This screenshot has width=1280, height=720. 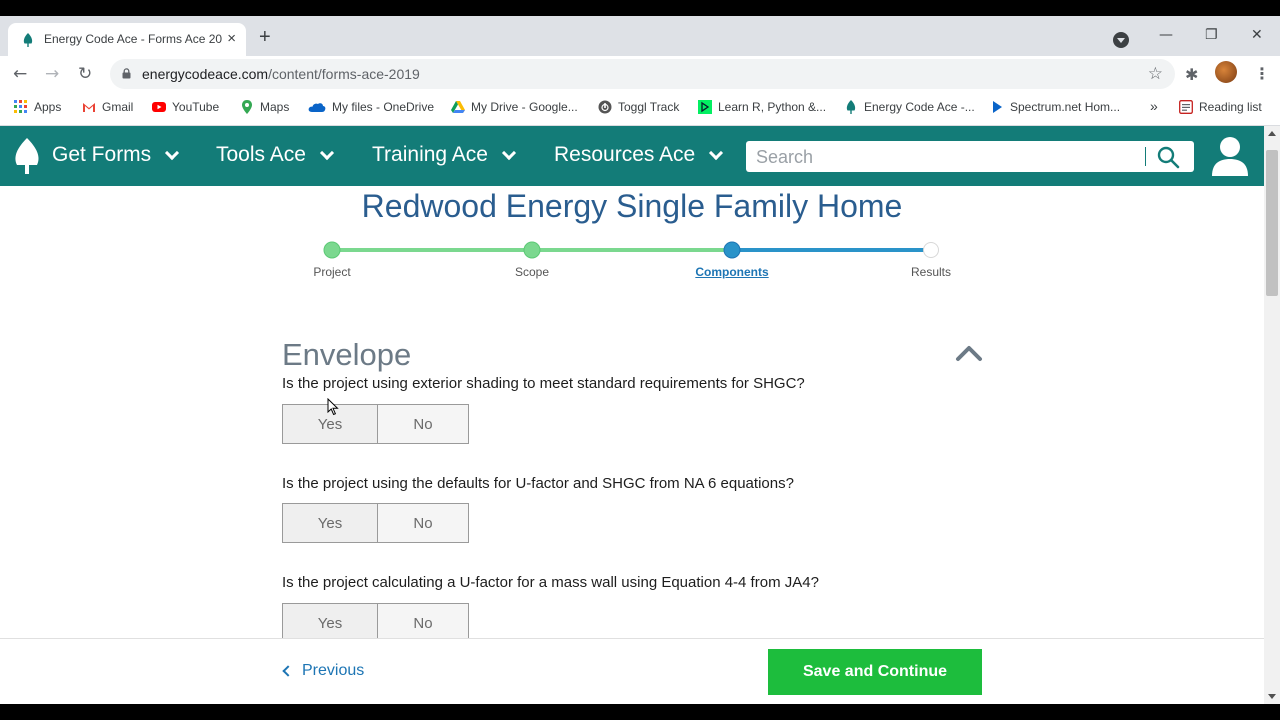 What do you see at coordinates (1121, 40) in the screenshot?
I see `tab-search-icon` at bounding box center [1121, 40].